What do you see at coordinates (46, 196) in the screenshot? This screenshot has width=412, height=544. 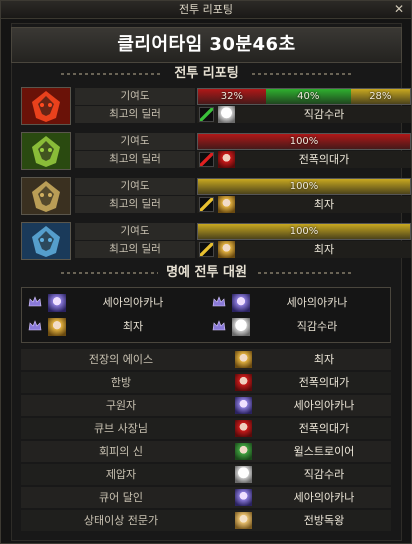 I see `gold-horned-mask-icon` at bounding box center [46, 196].